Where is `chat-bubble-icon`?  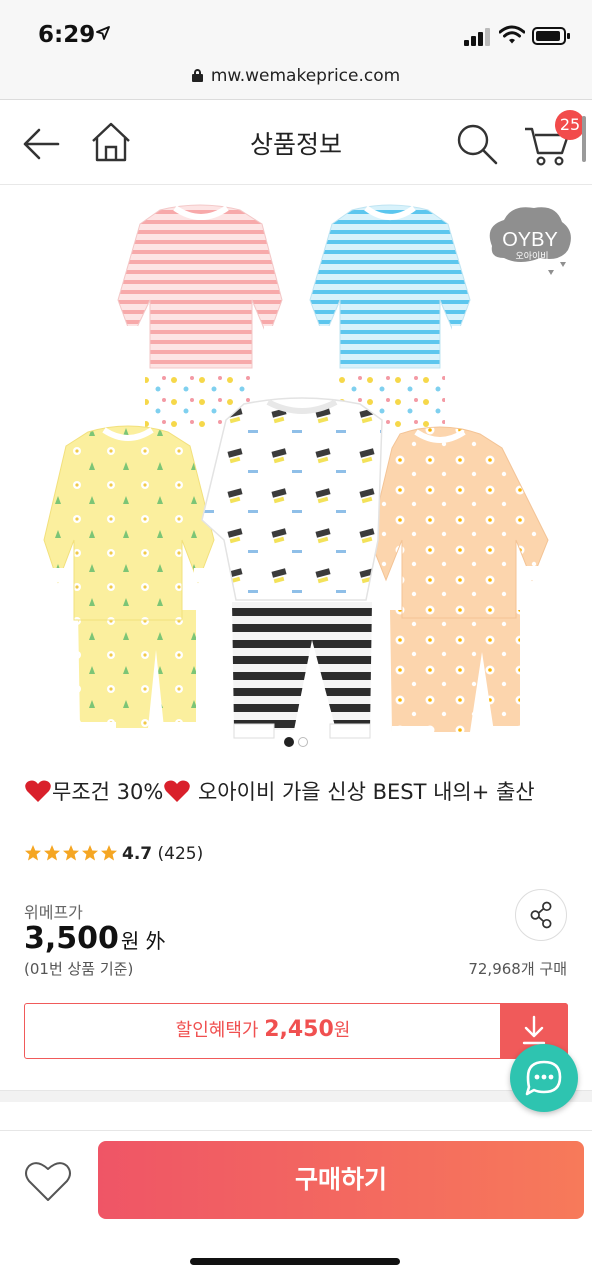 chat-bubble-icon is located at coordinates (543, 1078).